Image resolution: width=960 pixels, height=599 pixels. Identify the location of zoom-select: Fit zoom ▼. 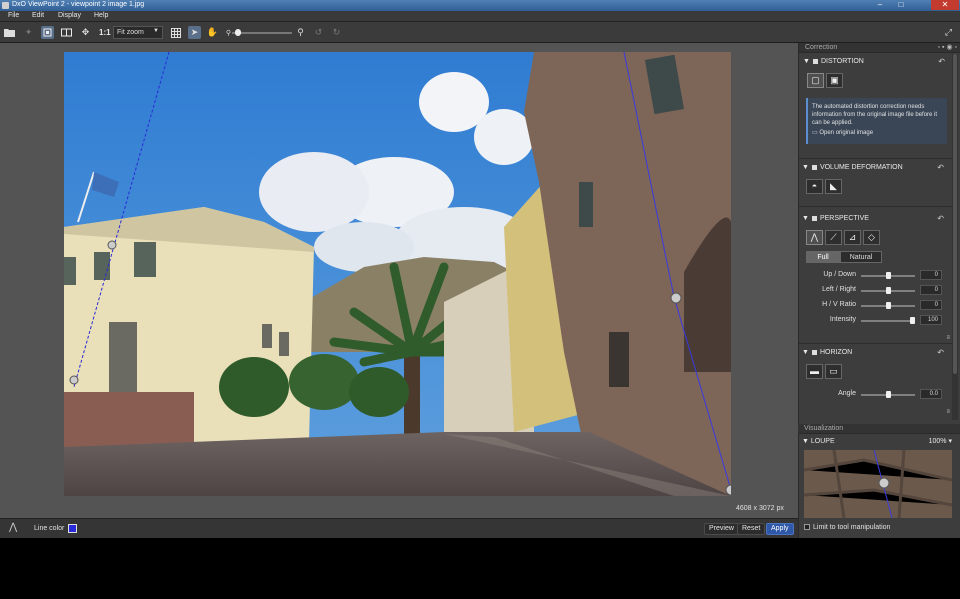
(138, 32).